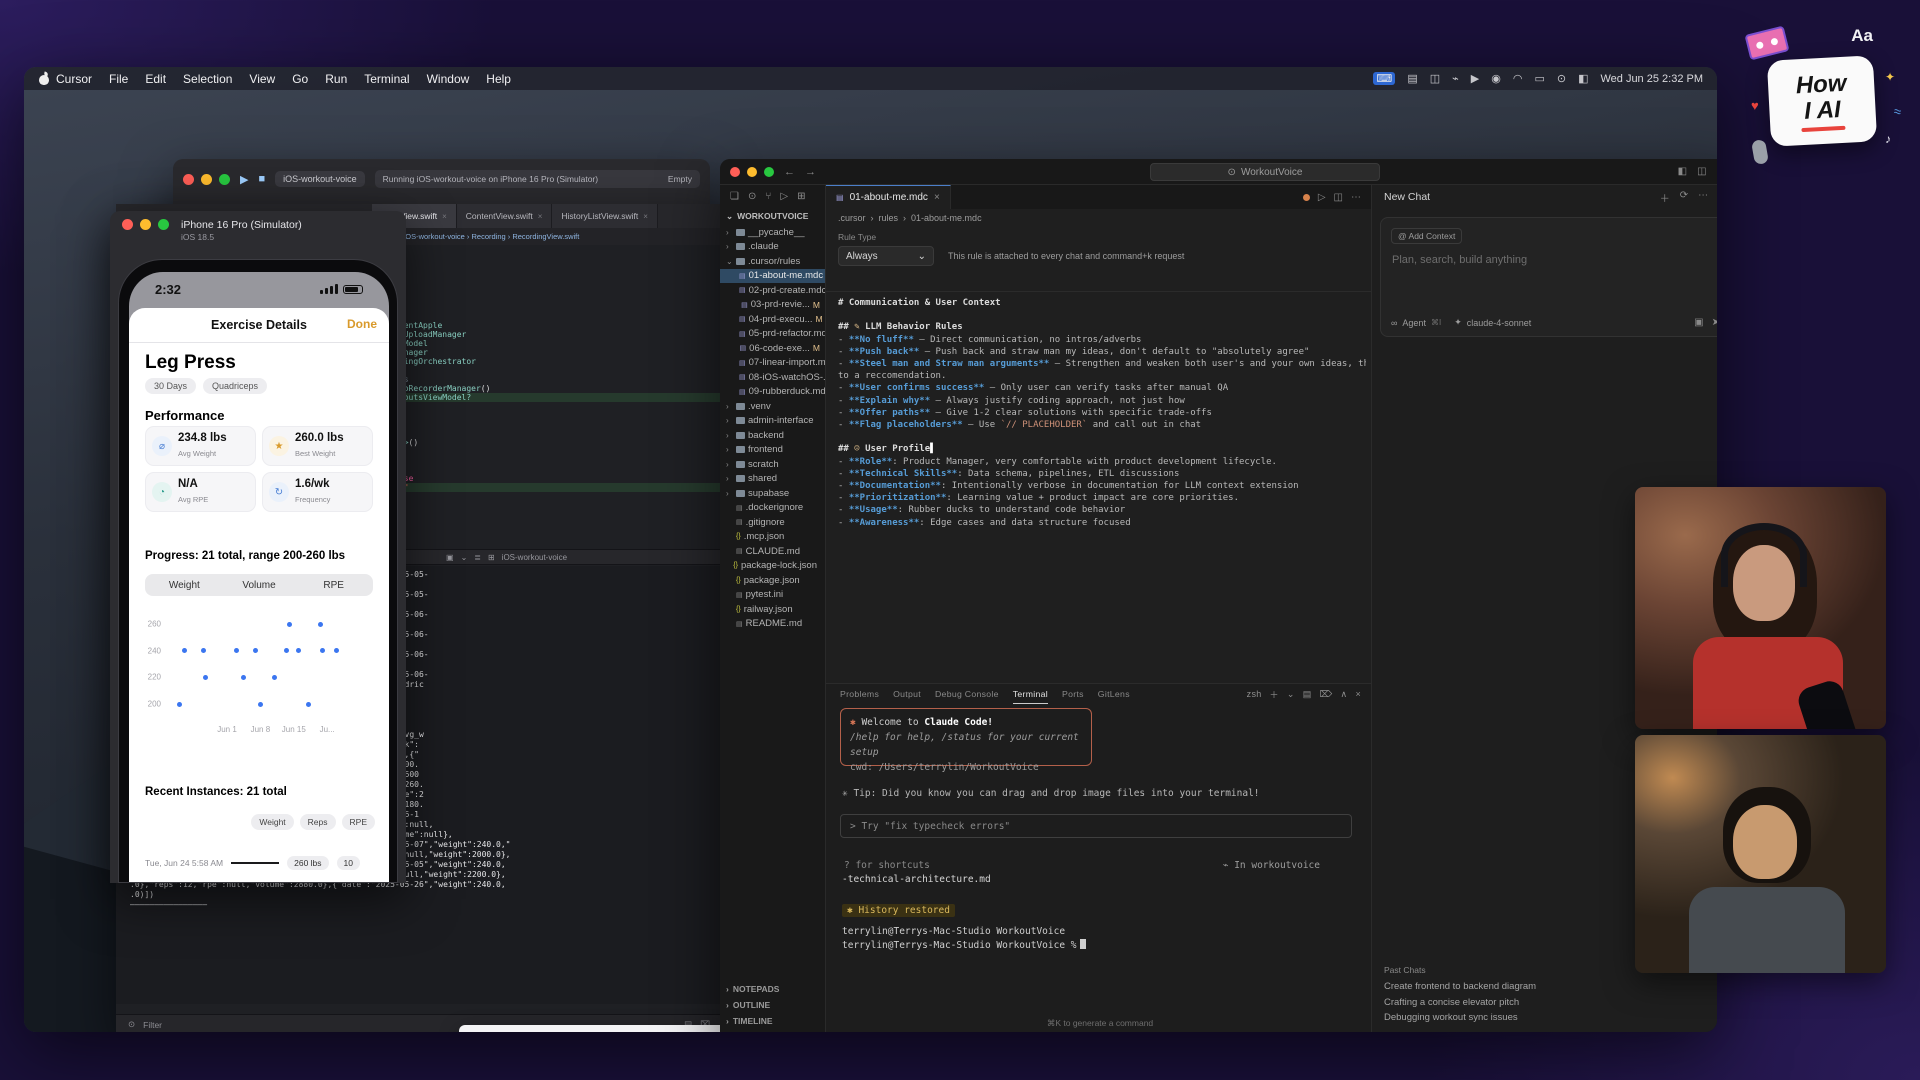 This screenshot has height=1080, width=1920. I want to click on http-method-badge: GET, so click(548, 1031).